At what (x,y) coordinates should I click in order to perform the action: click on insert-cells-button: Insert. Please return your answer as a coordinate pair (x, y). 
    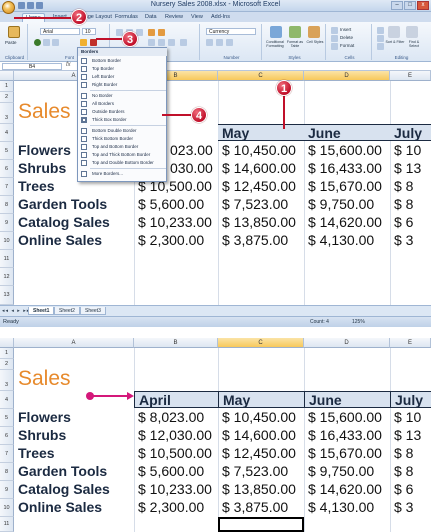
    Looking at the image, I should click on (345, 29).